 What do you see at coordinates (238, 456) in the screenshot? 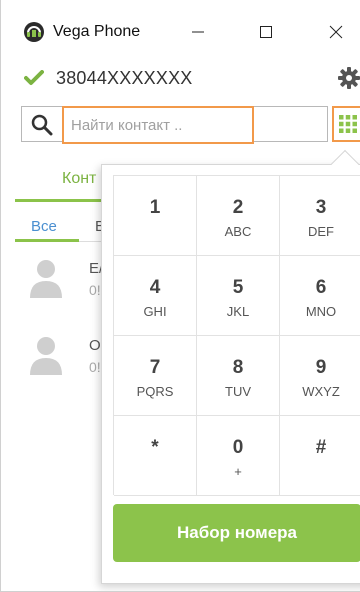
I see `dialpad-key-0: 0 +` at bounding box center [238, 456].